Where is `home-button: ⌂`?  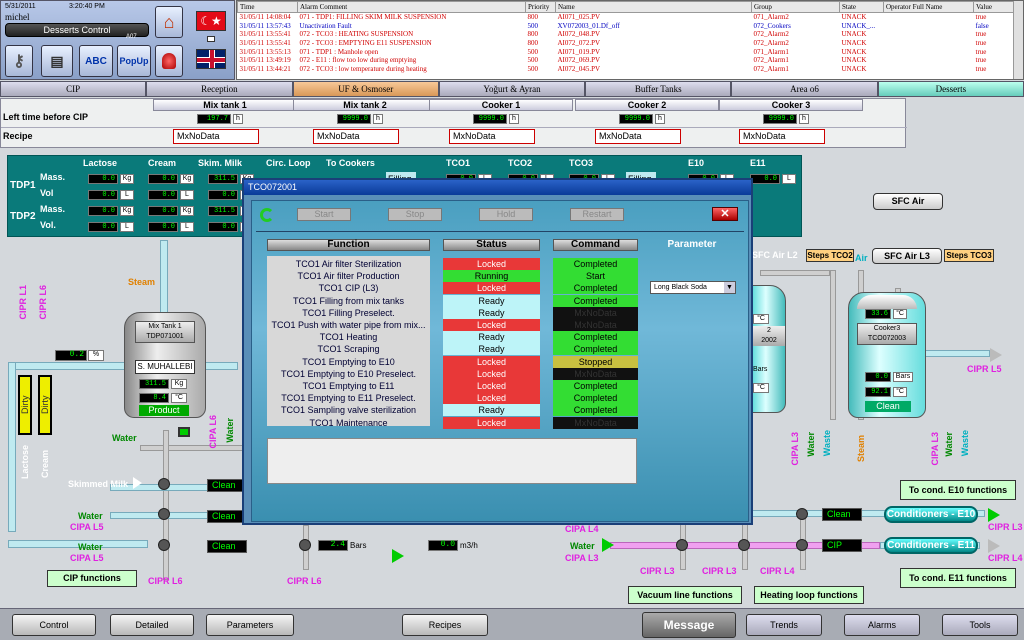
home-button: ⌂ is located at coordinates (169, 22).